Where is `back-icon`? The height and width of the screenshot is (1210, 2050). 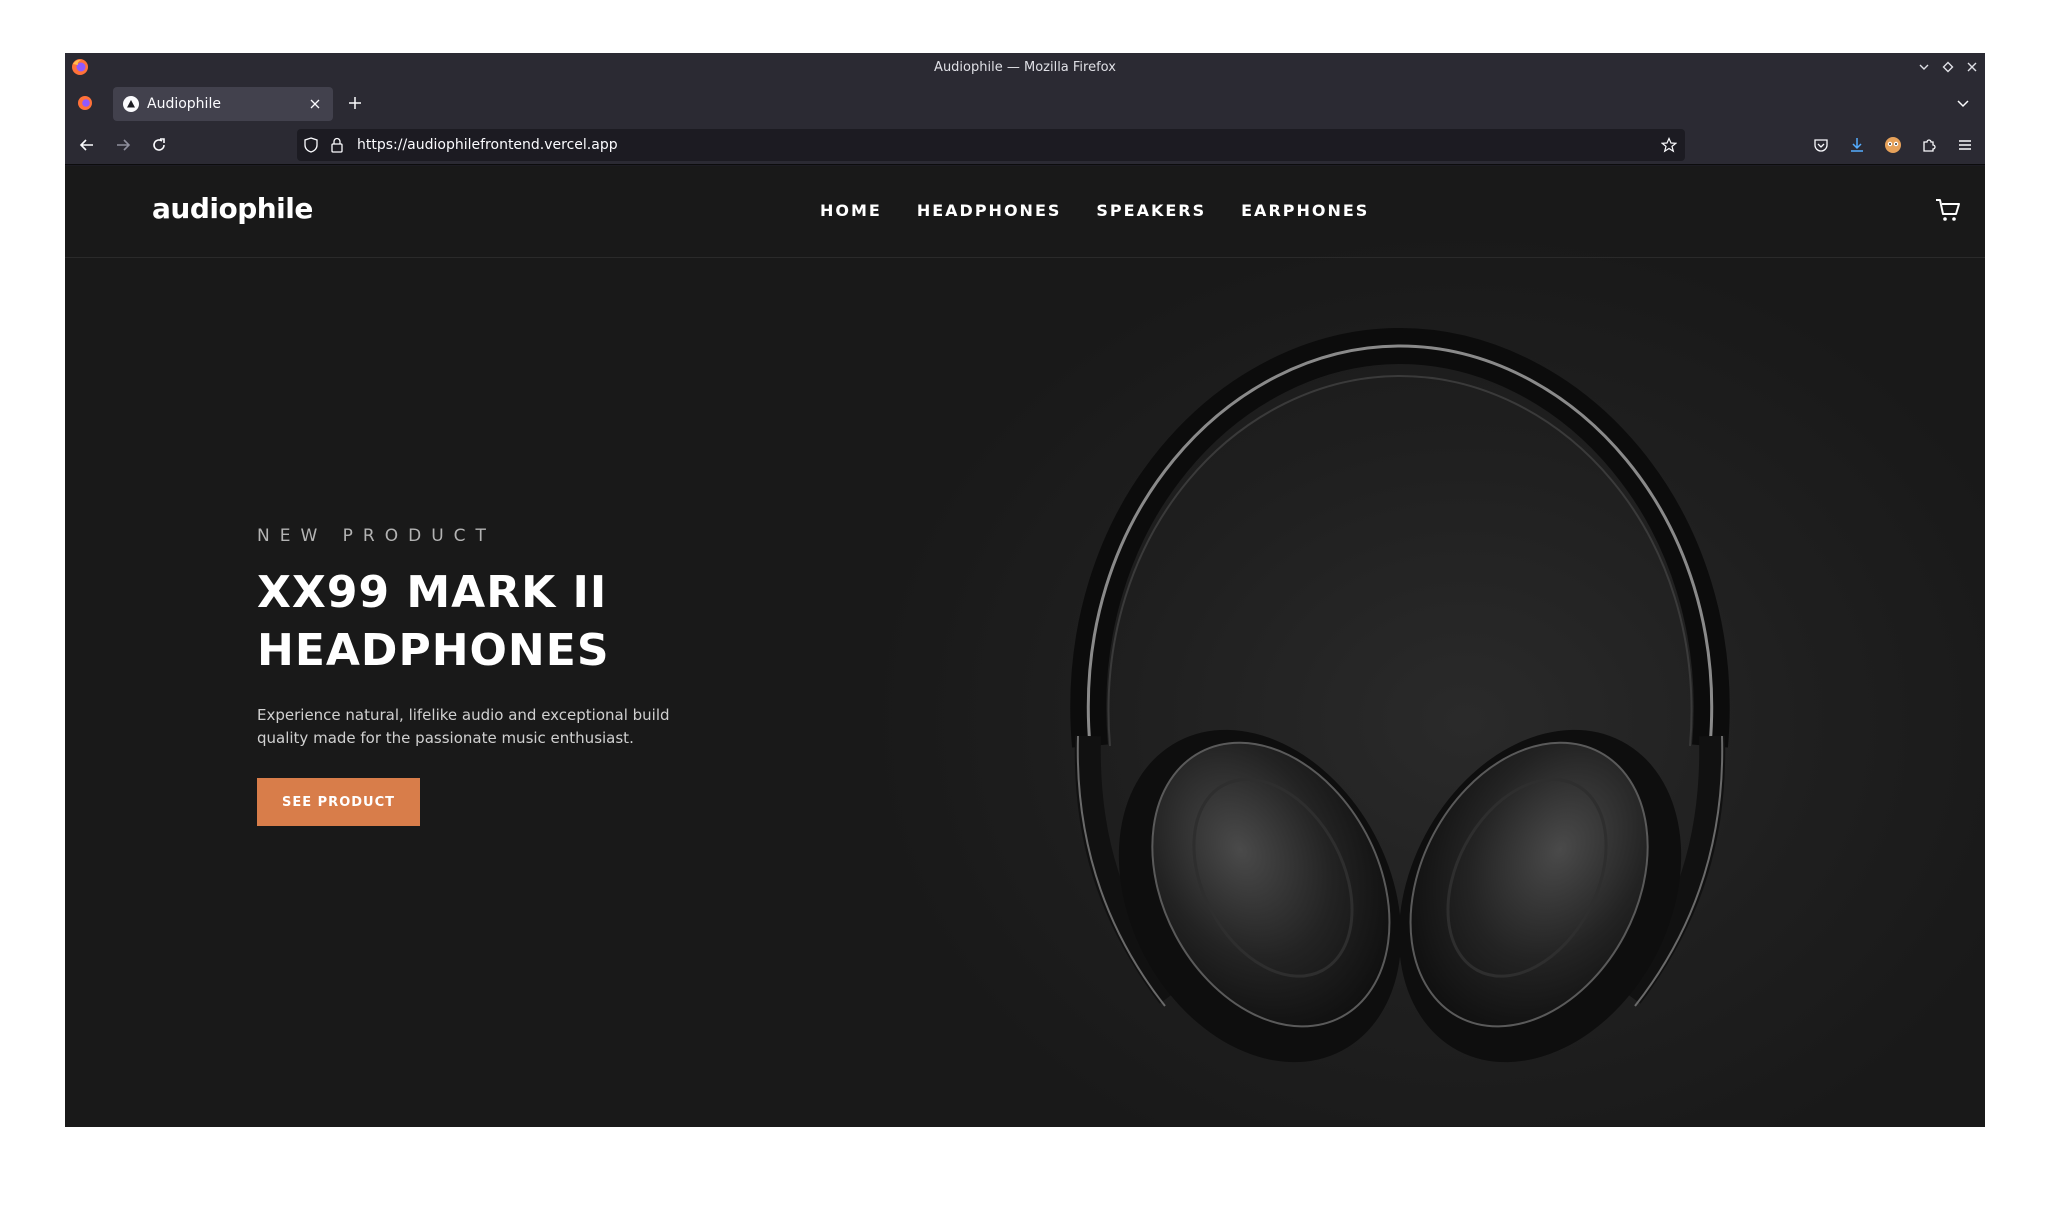 back-icon is located at coordinates (87, 145).